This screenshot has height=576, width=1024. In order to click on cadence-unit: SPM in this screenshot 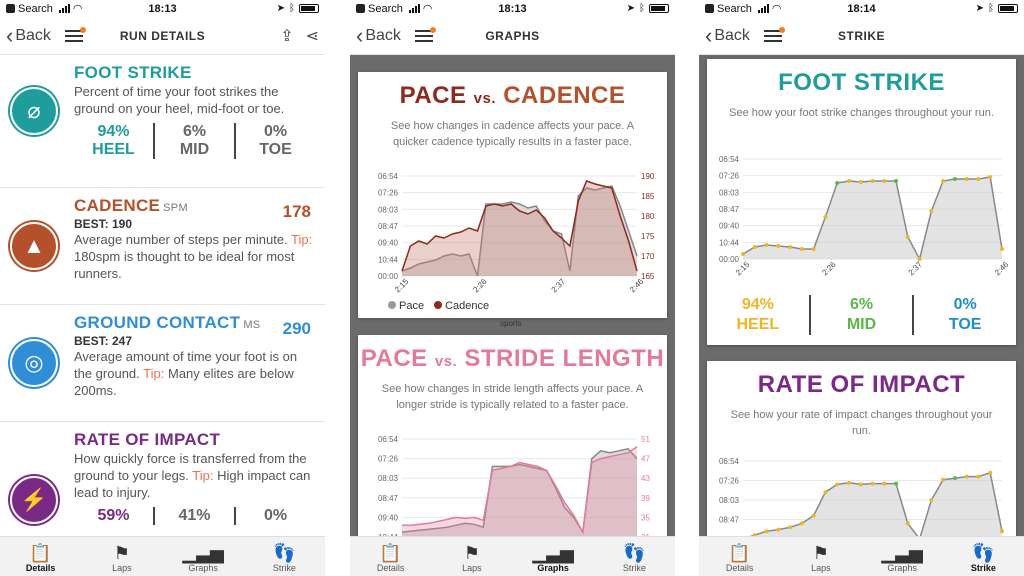, I will do `click(175, 208)`.